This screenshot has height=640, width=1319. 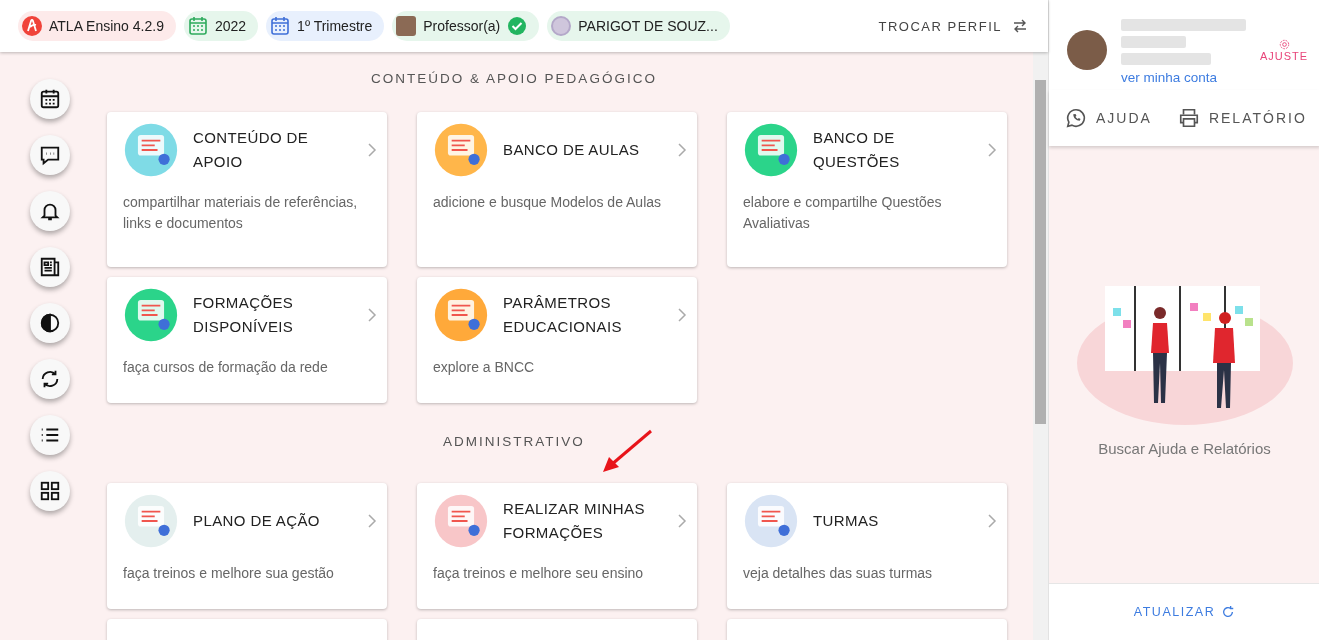 I want to click on blurred-text, so click(x=1153, y=42).